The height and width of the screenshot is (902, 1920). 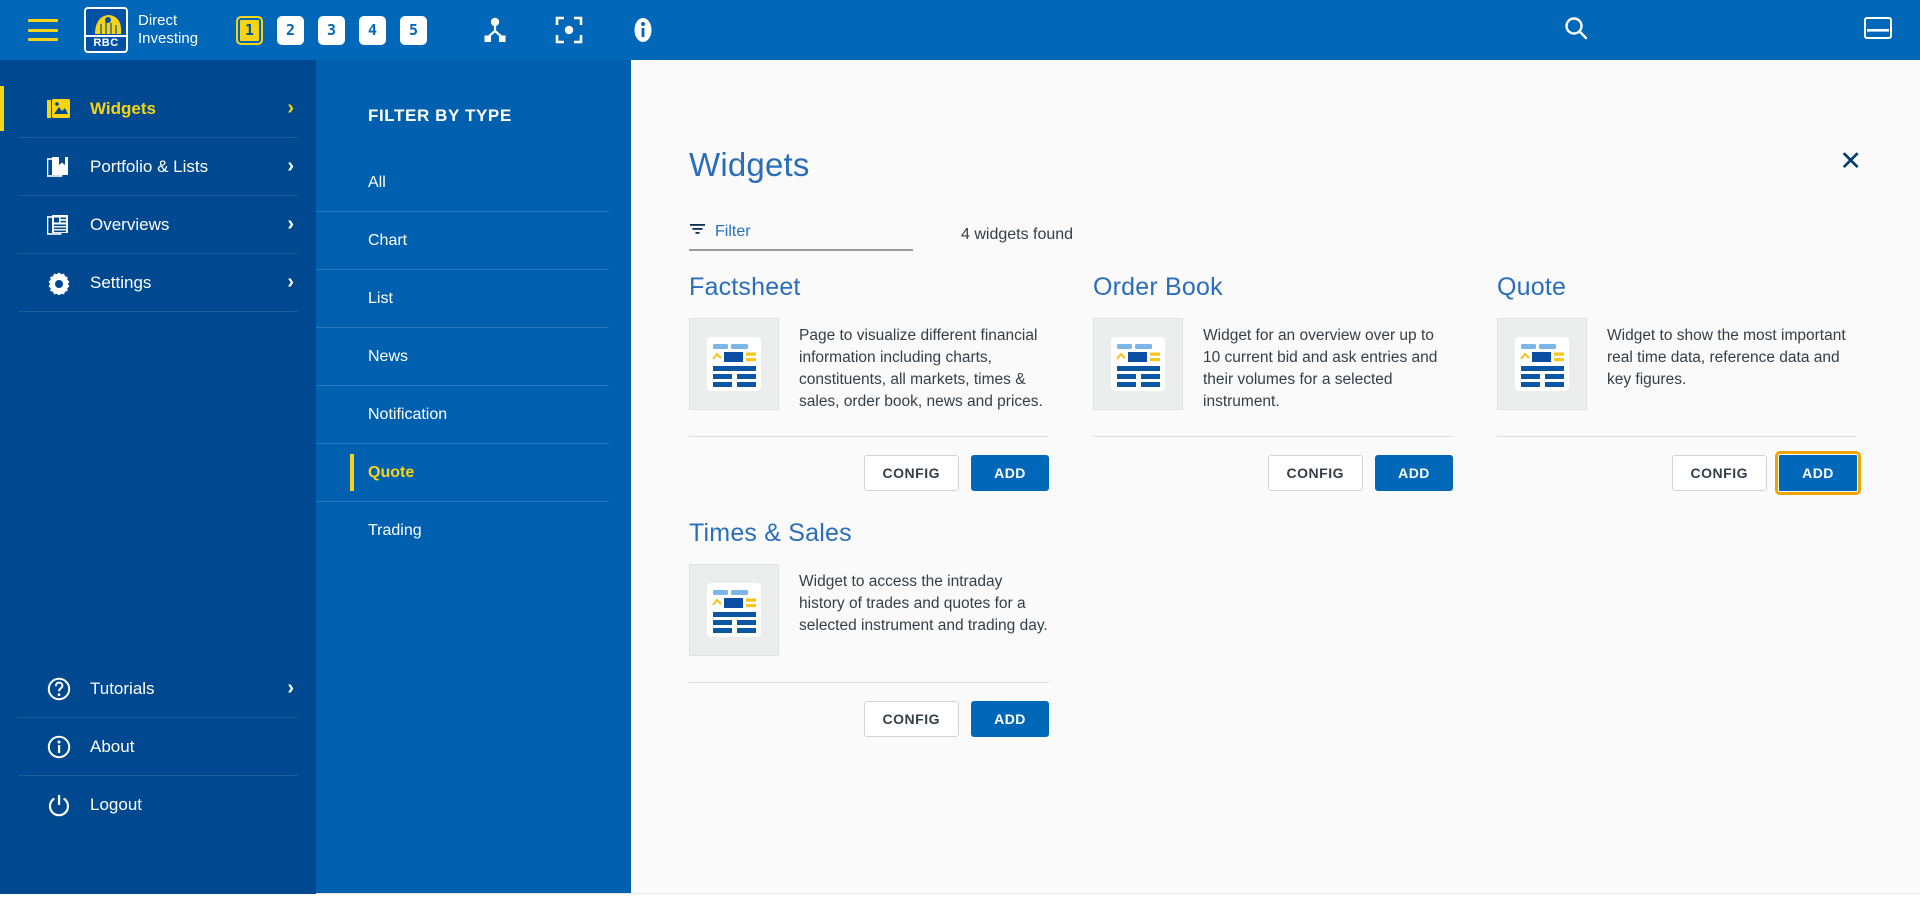 I want to click on page-tab-3: 3, so click(x=332, y=30).